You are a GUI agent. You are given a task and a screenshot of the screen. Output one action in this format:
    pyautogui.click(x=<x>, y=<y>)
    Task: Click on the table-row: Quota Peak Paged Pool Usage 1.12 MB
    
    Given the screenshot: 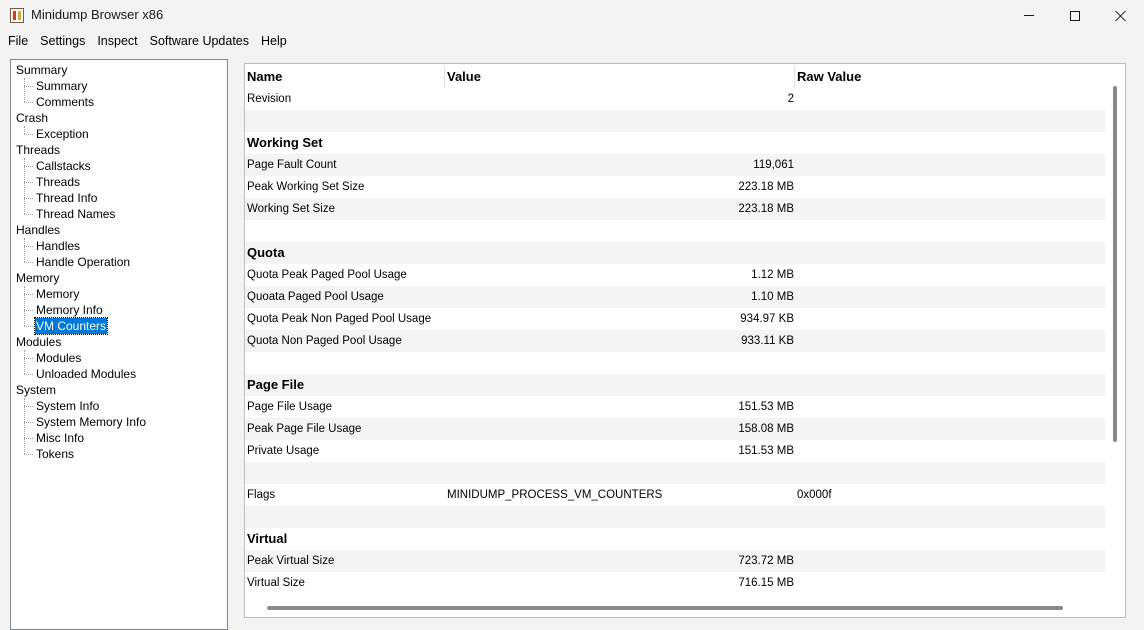 What is the action you would take?
    pyautogui.click(x=675, y=275)
    